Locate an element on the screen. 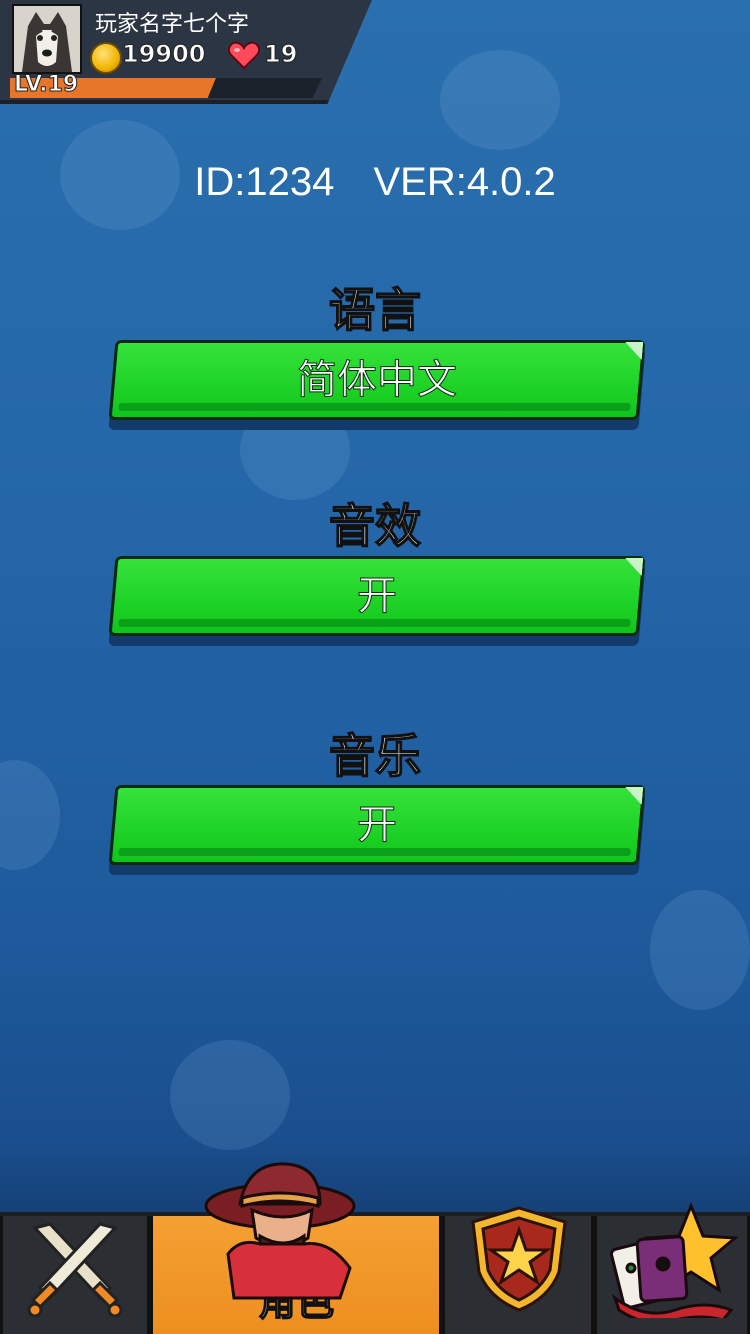 This screenshot has height=1334, width=750. music-title: 音乐 is located at coordinates (375, 756).